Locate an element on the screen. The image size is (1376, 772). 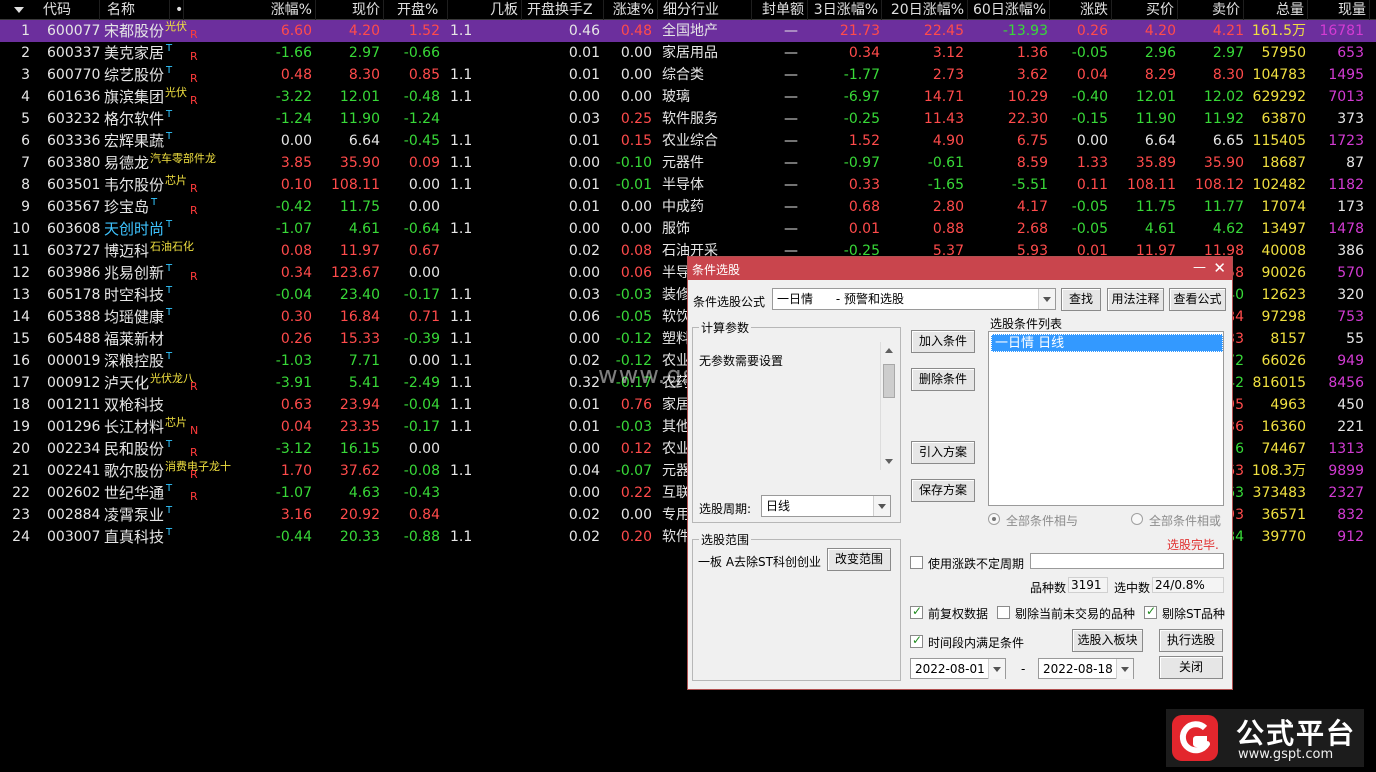
cell-chg60: 8.59 is located at coordinates (1032, 163).